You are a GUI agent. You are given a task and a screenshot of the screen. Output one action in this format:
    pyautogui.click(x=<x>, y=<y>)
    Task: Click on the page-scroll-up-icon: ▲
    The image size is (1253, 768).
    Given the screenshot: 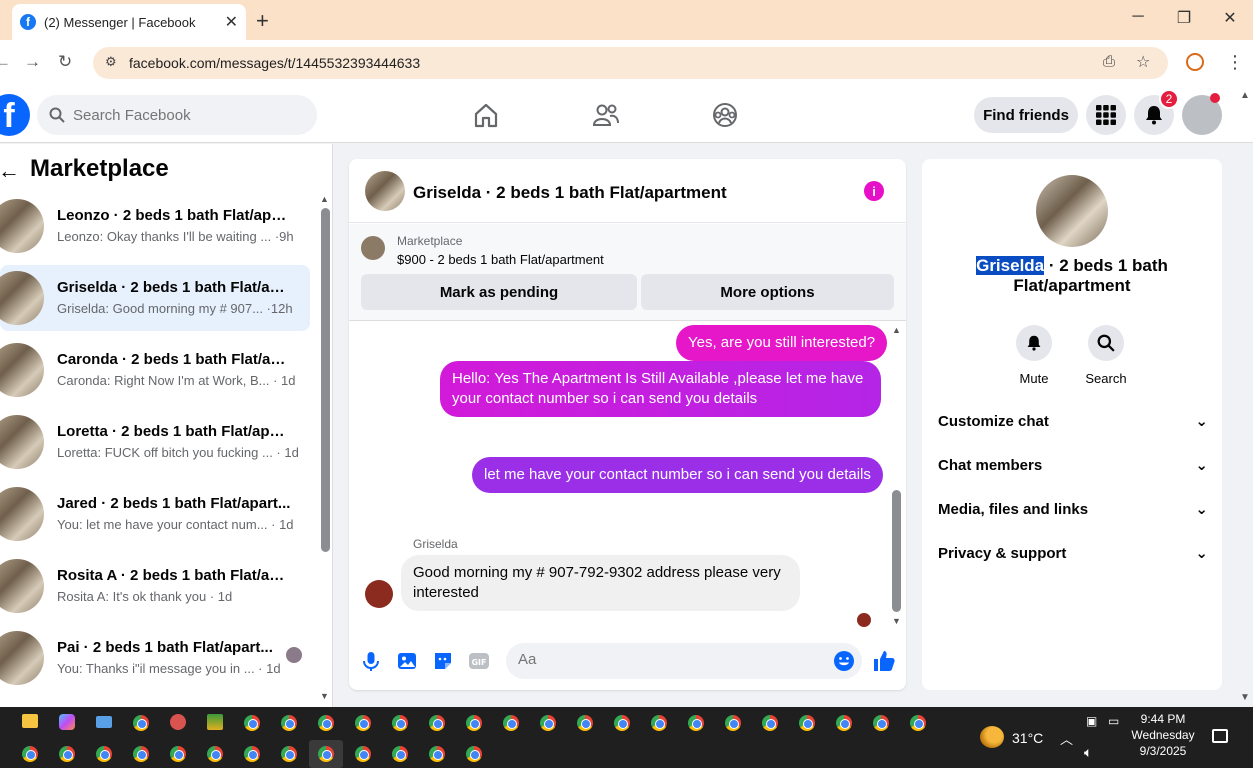 What is the action you would take?
    pyautogui.click(x=1245, y=95)
    